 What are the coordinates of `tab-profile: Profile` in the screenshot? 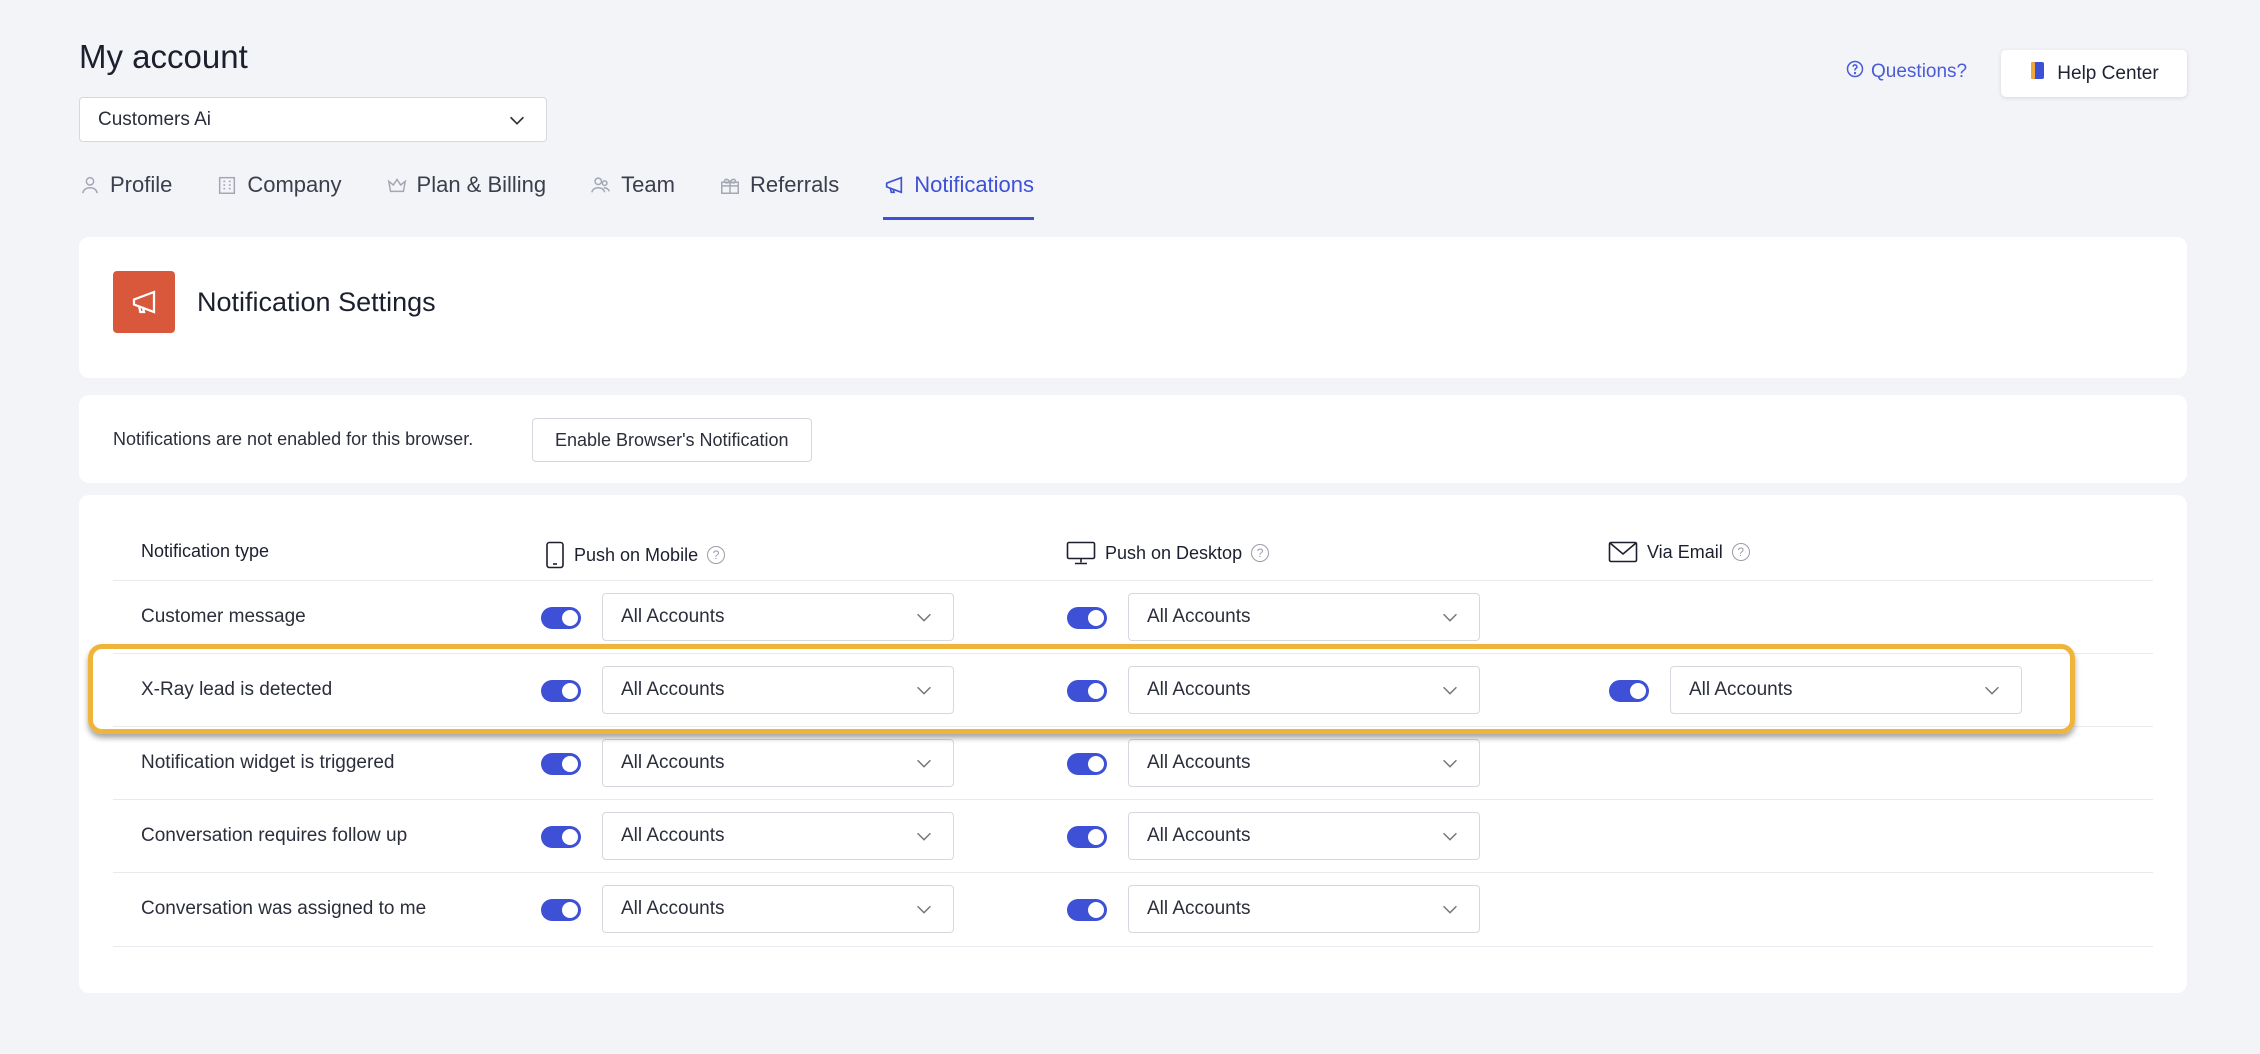 It's located at (125, 196).